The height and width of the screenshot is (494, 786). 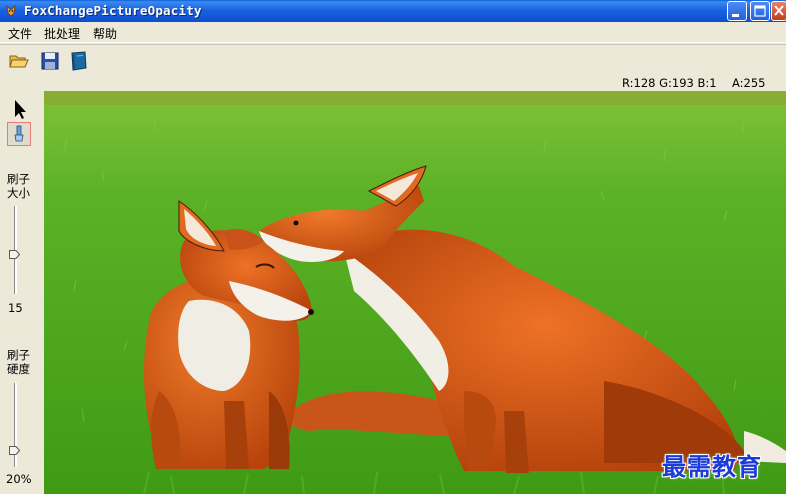 I want to click on open-button, so click(x=19, y=61).